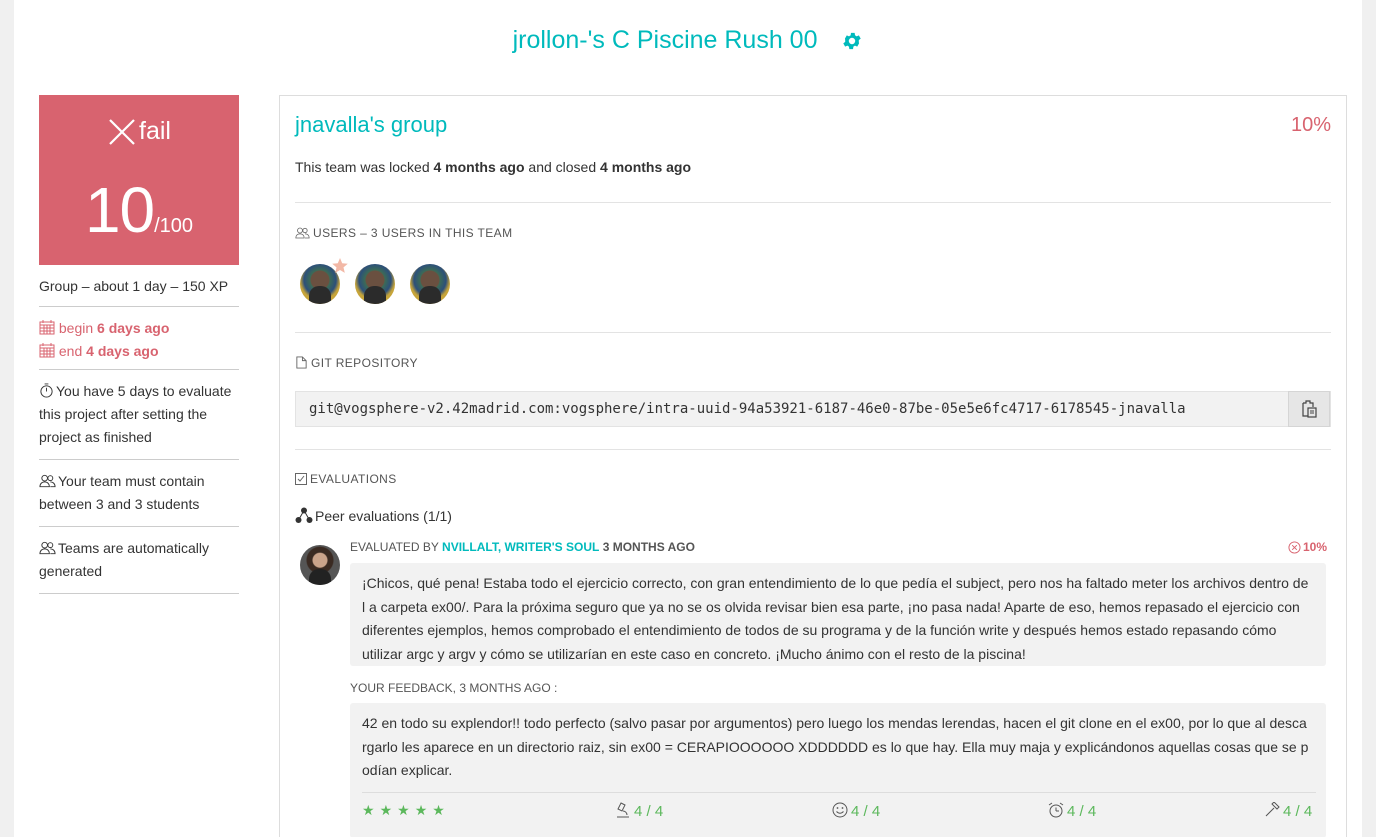 The image size is (1376, 837). Describe the element at coordinates (46, 390) in the screenshot. I see `stopwatch-icon` at that location.